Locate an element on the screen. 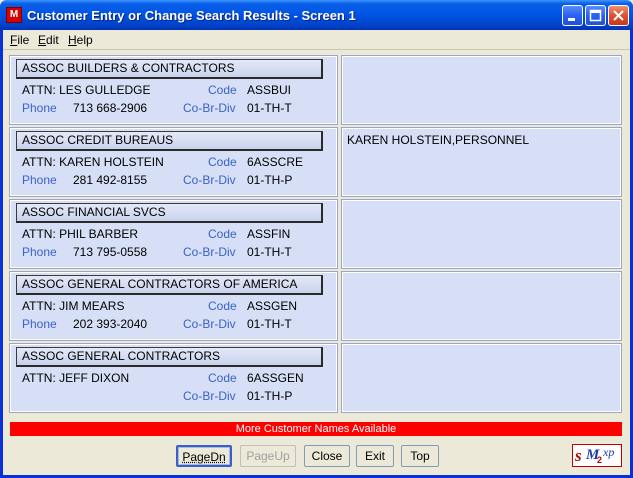 The width and height of the screenshot is (633, 478). sm2xp-logo: s M 2 xp is located at coordinates (597, 455).